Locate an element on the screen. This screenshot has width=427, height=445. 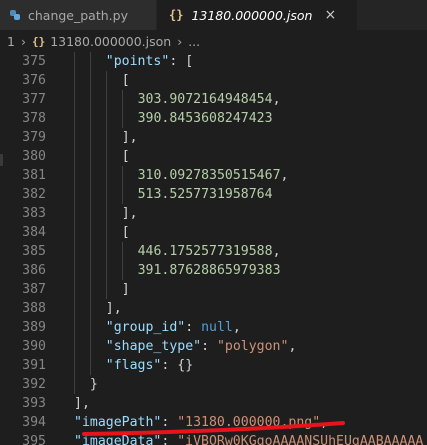
red-underline-annotation is located at coordinates (213, 428).